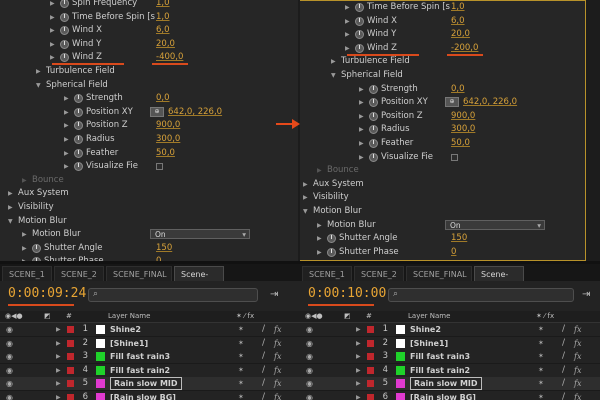 This screenshot has height=400, width=600. What do you see at coordinates (125, 329) in the screenshot?
I see `layer-name: Shine2` at bounding box center [125, 329].